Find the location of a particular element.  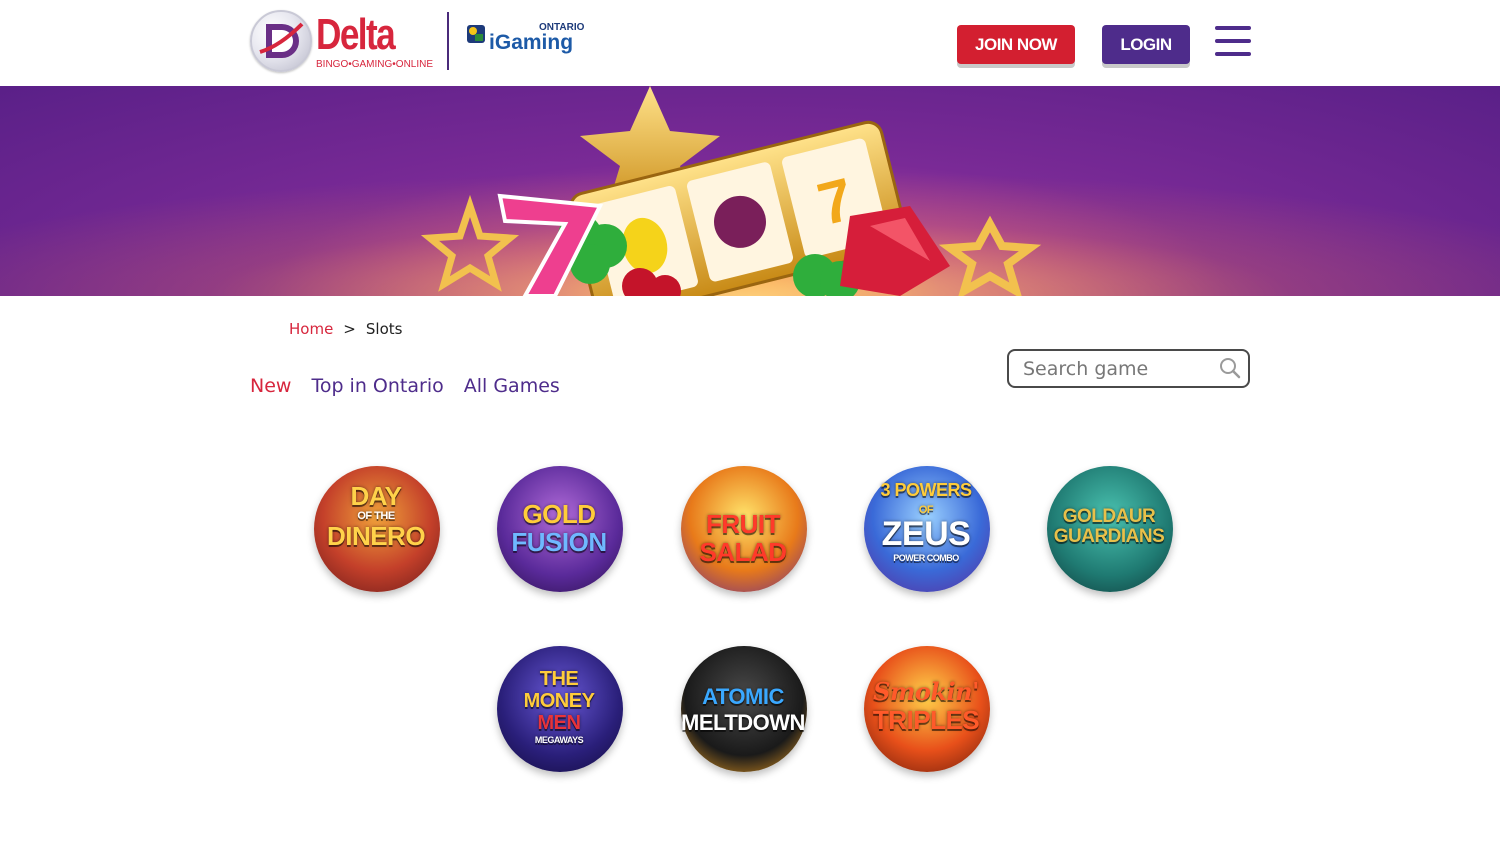

game-title-line: GOLD is located at coordinates (559, 514).